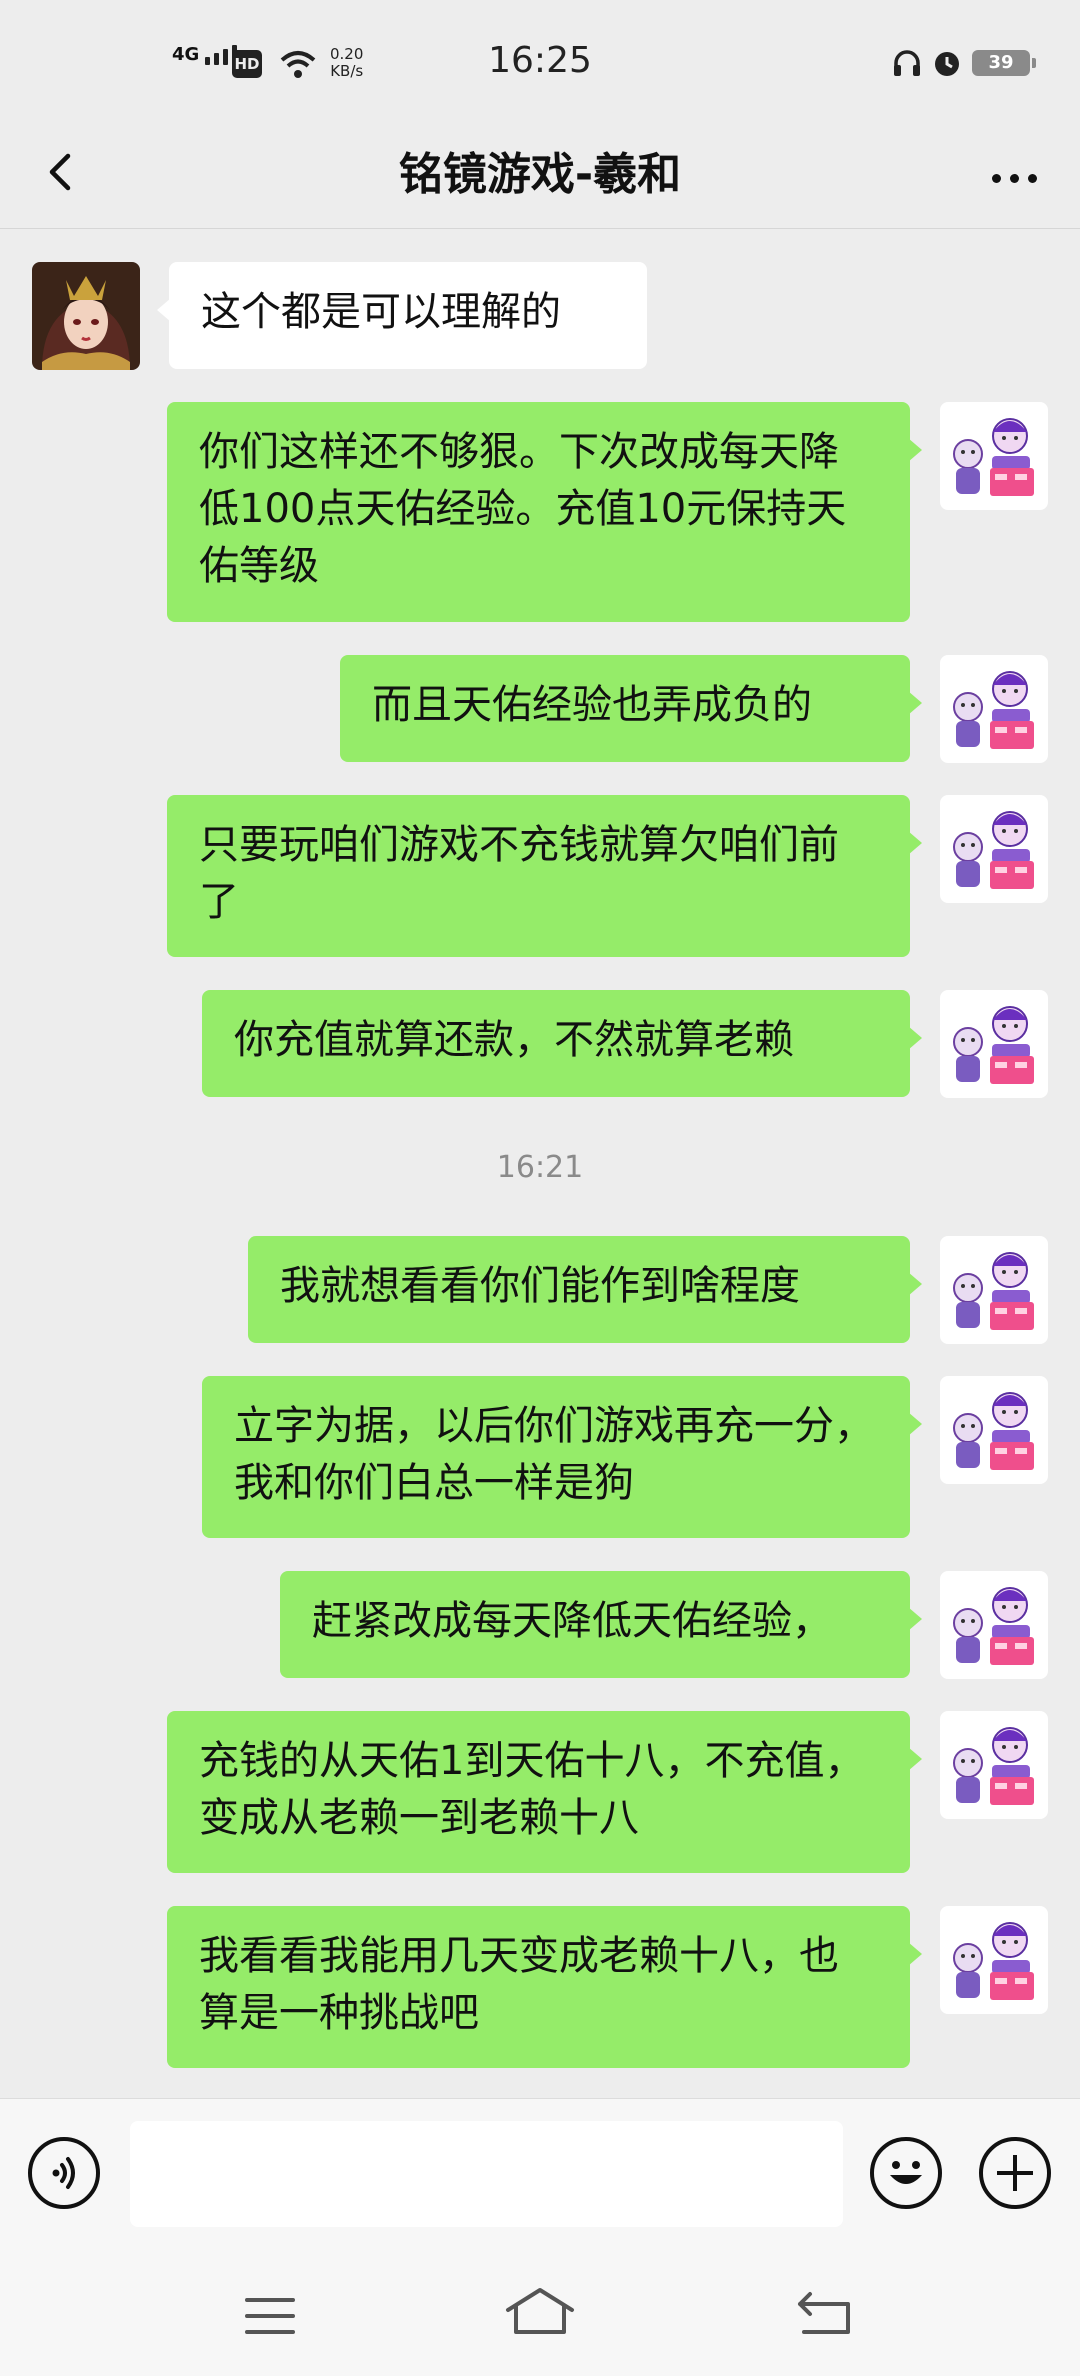 The image size is (1080, 2376). What do you see at coordinates (86, 316) in the screenshot?
I see `contact-avatar` at bounding box center [86, 316].